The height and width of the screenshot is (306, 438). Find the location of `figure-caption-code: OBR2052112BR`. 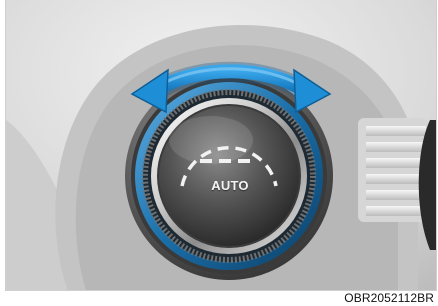

figure-caption-code: OBR2052112BR is located at coordinates (389, 298).